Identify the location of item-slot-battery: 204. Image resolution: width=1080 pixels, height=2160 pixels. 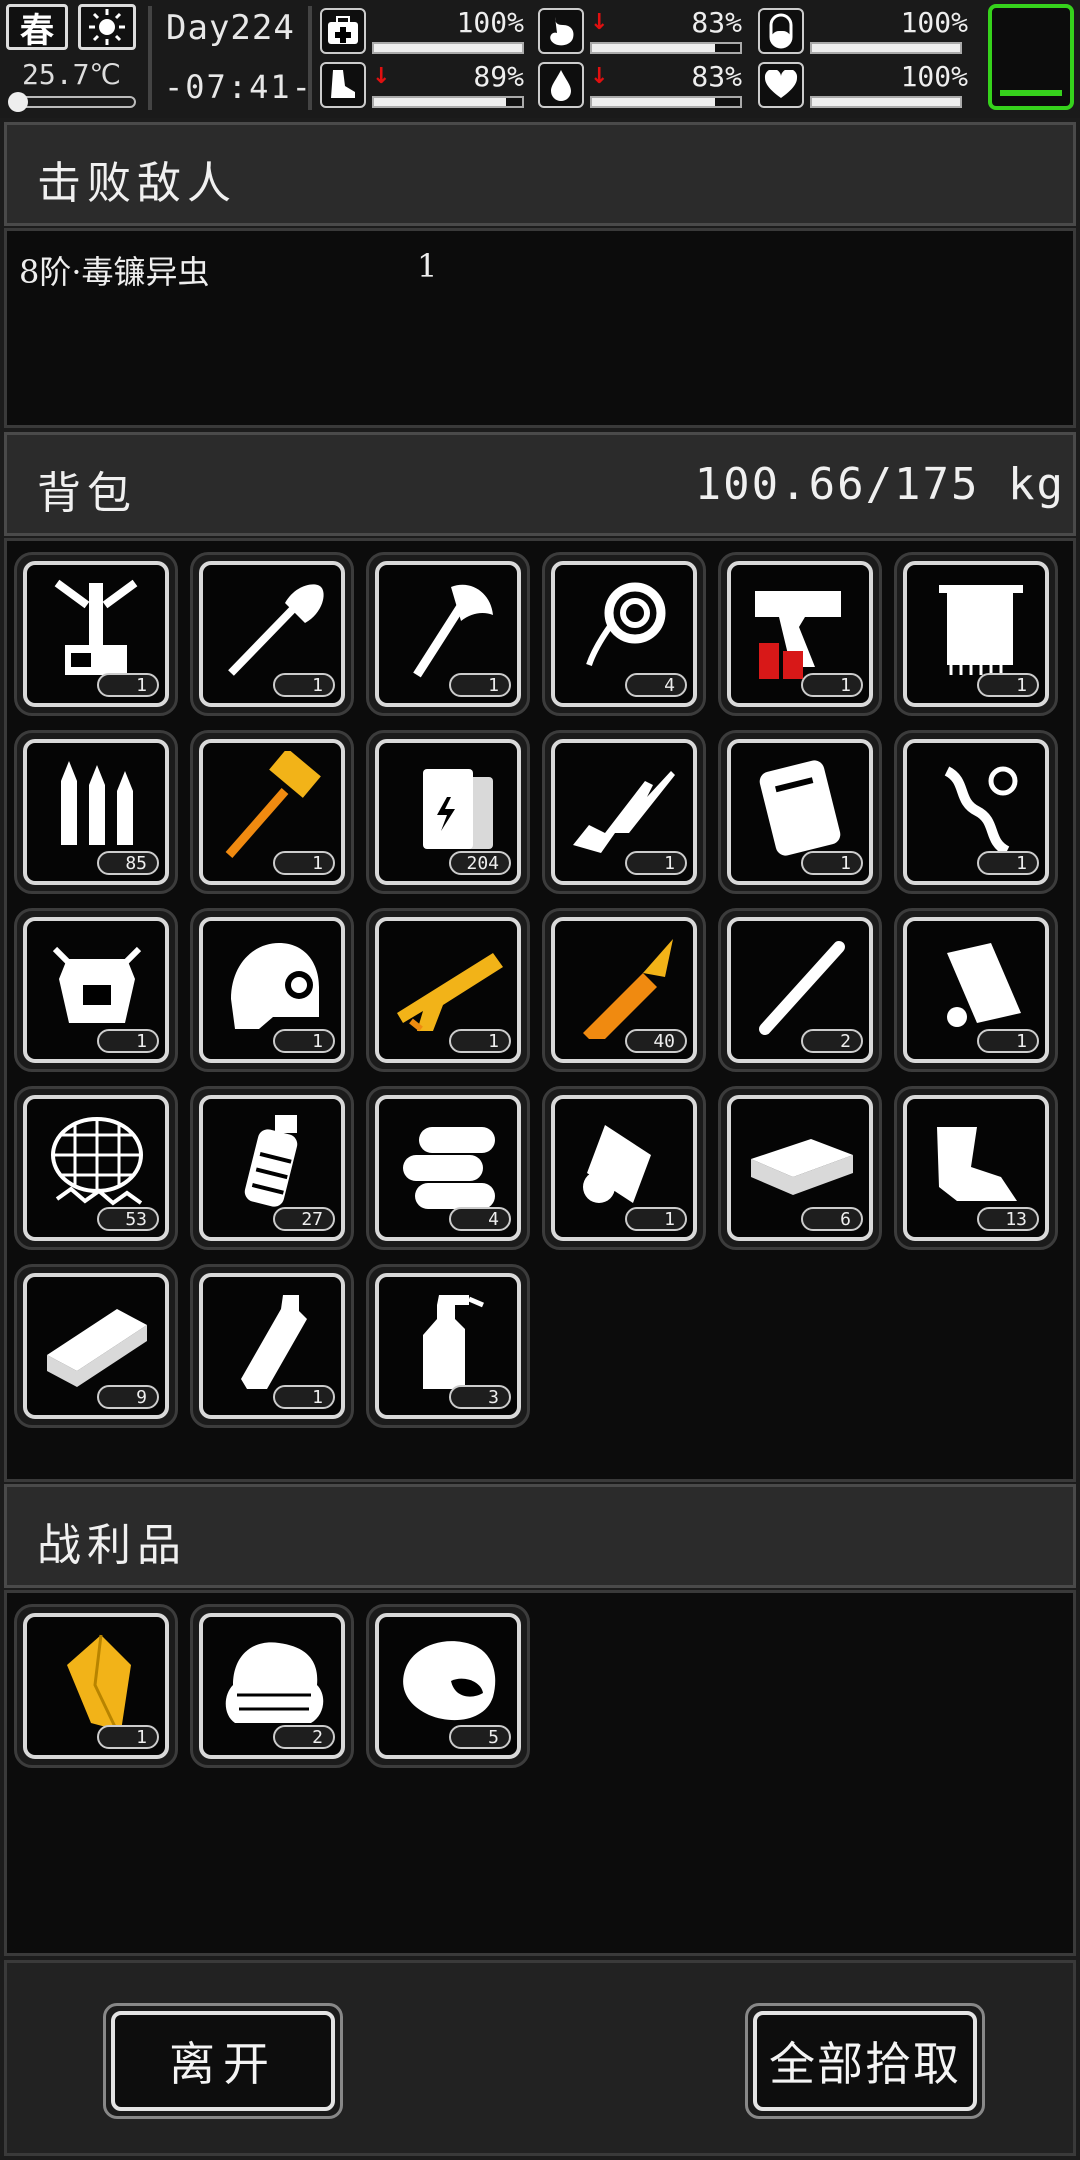
(448, 812).